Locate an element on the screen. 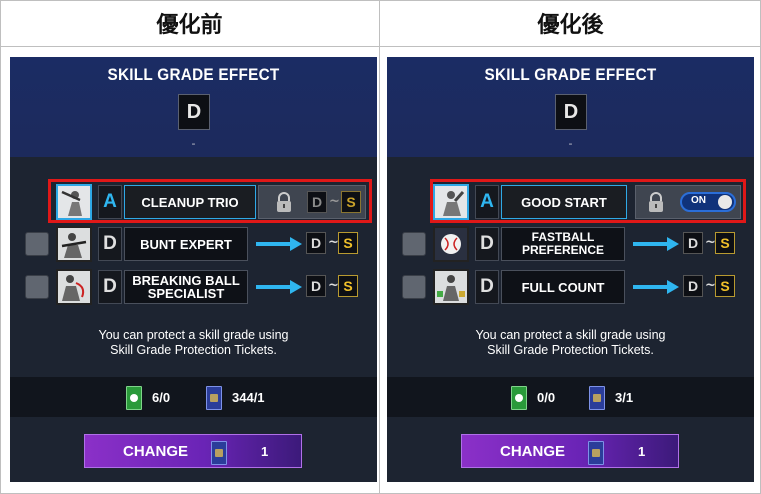 This screenshot has height=494, width=761. fastball-icon is located at coordinates (451, 244).